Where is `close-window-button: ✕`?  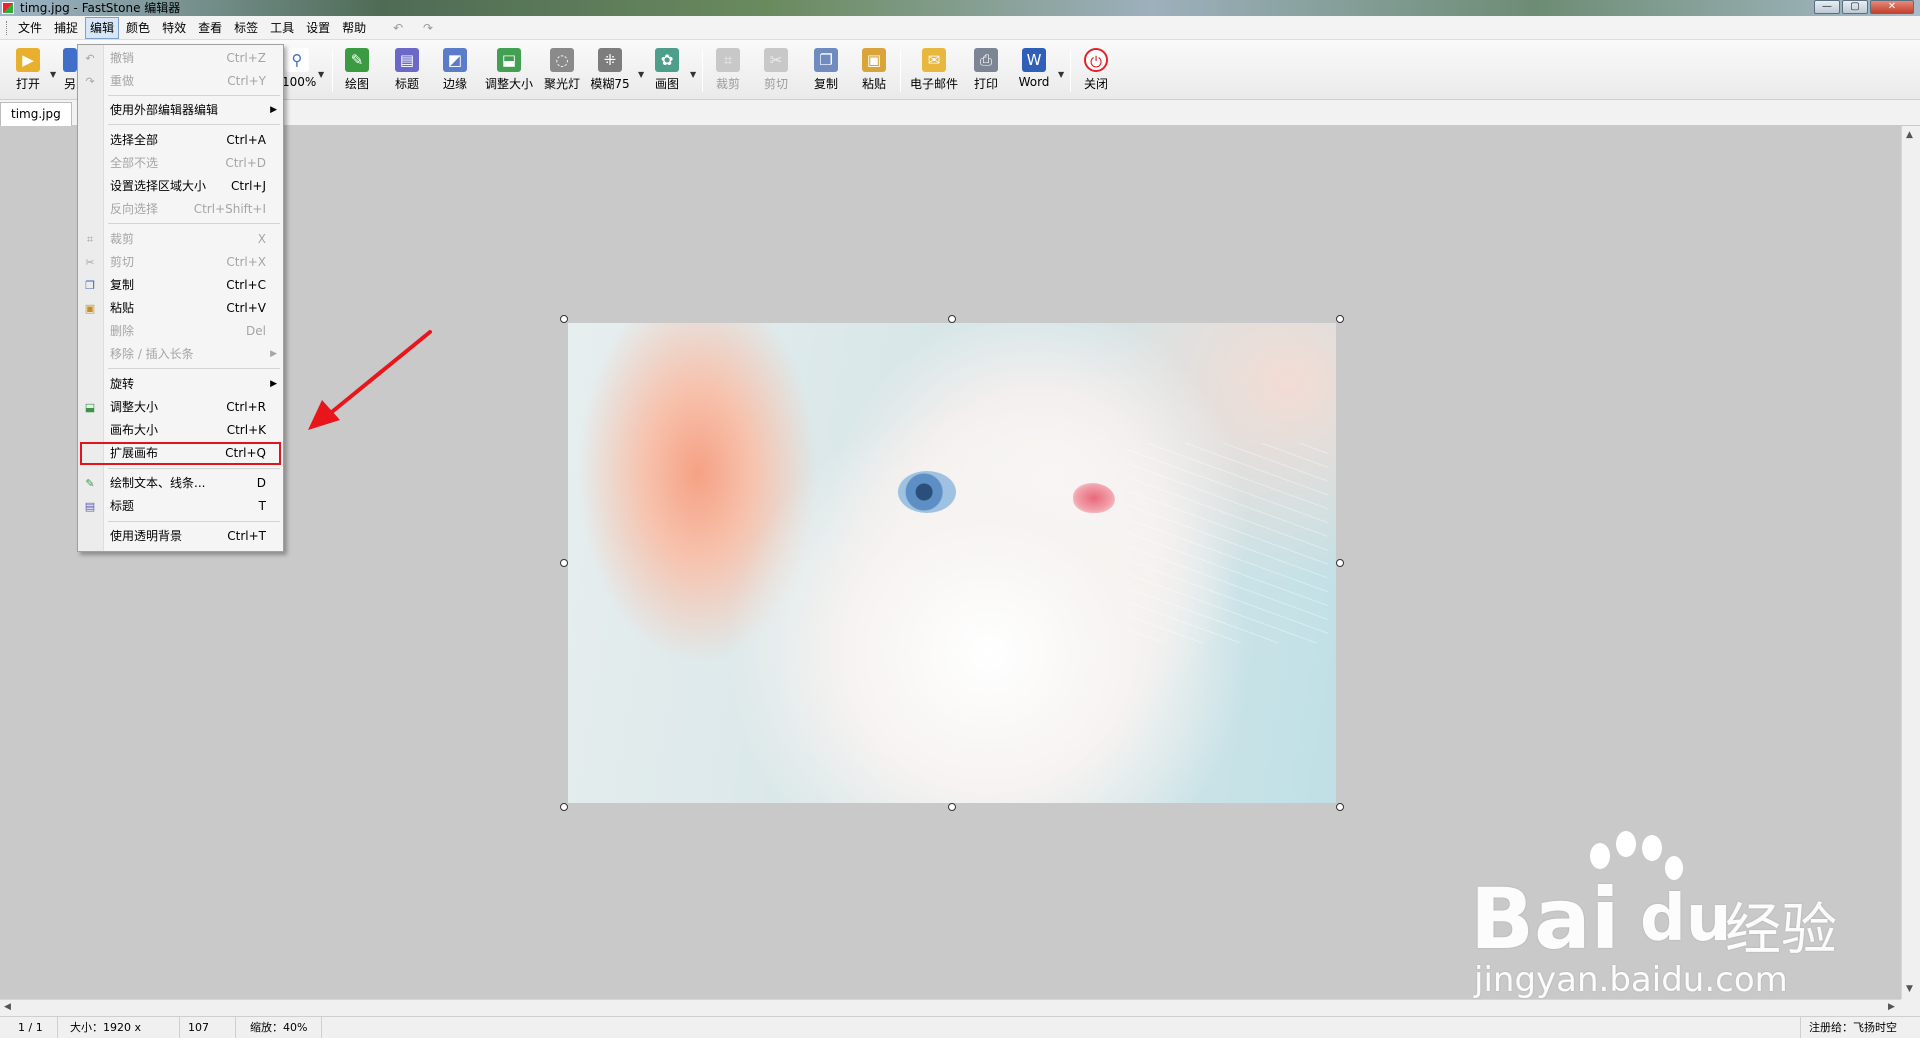
close-window-button: ✕ is located at coordinates (1892, 7).